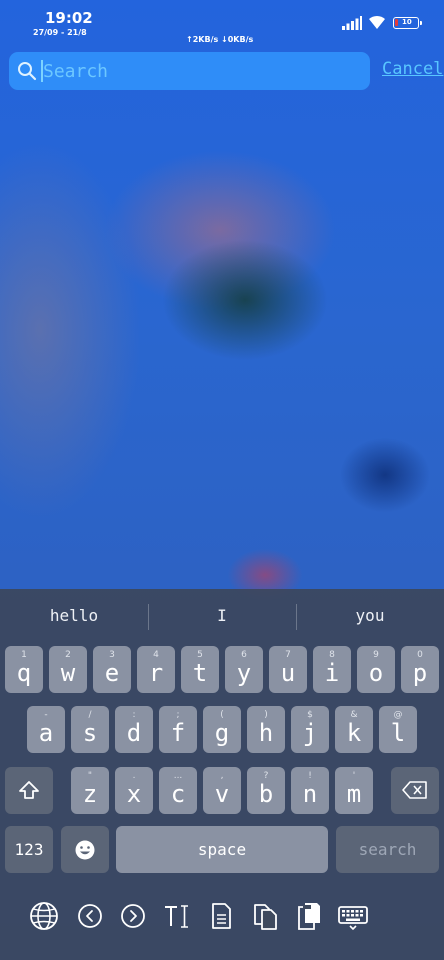  What do you see at coordinates (90, 794) in the screenshot?
I see `key-char: z` at bounding box center [90, 794].